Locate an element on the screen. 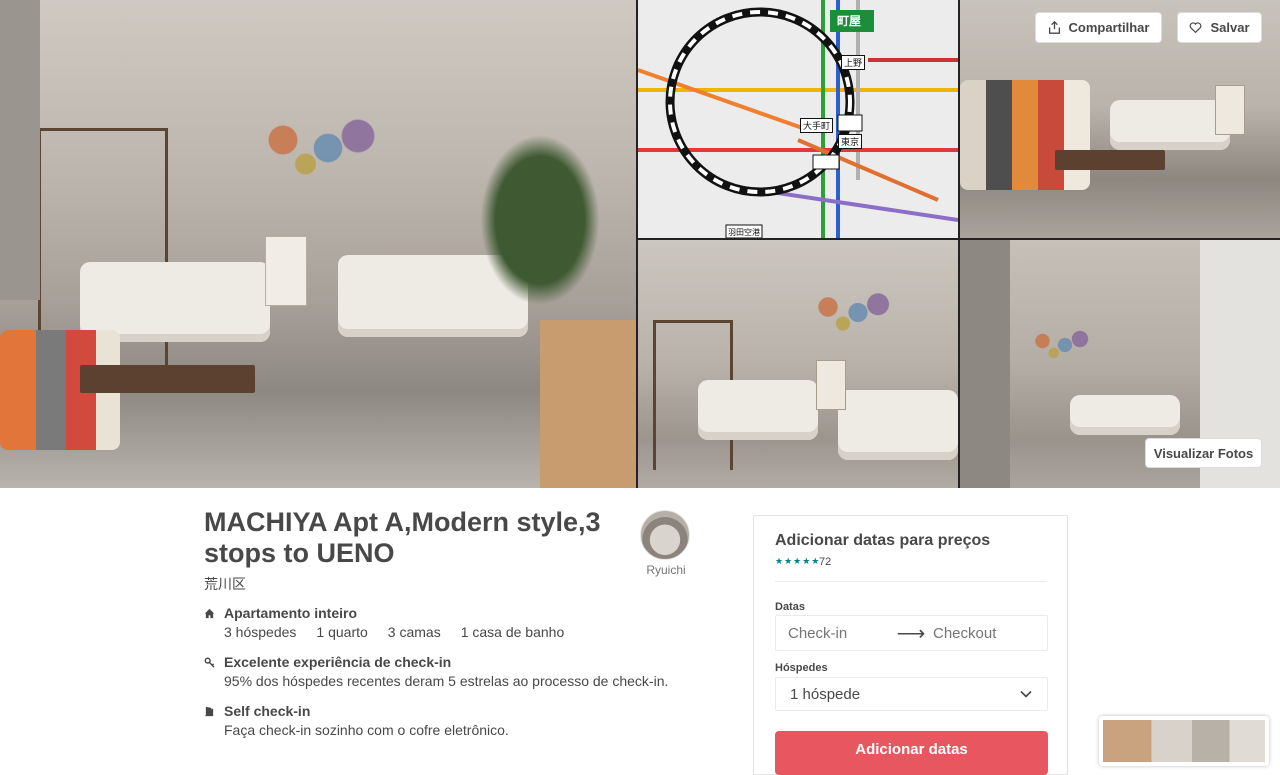 This screenshot has width=1280, height=775. nightstand is located at coordinates (286, 271).